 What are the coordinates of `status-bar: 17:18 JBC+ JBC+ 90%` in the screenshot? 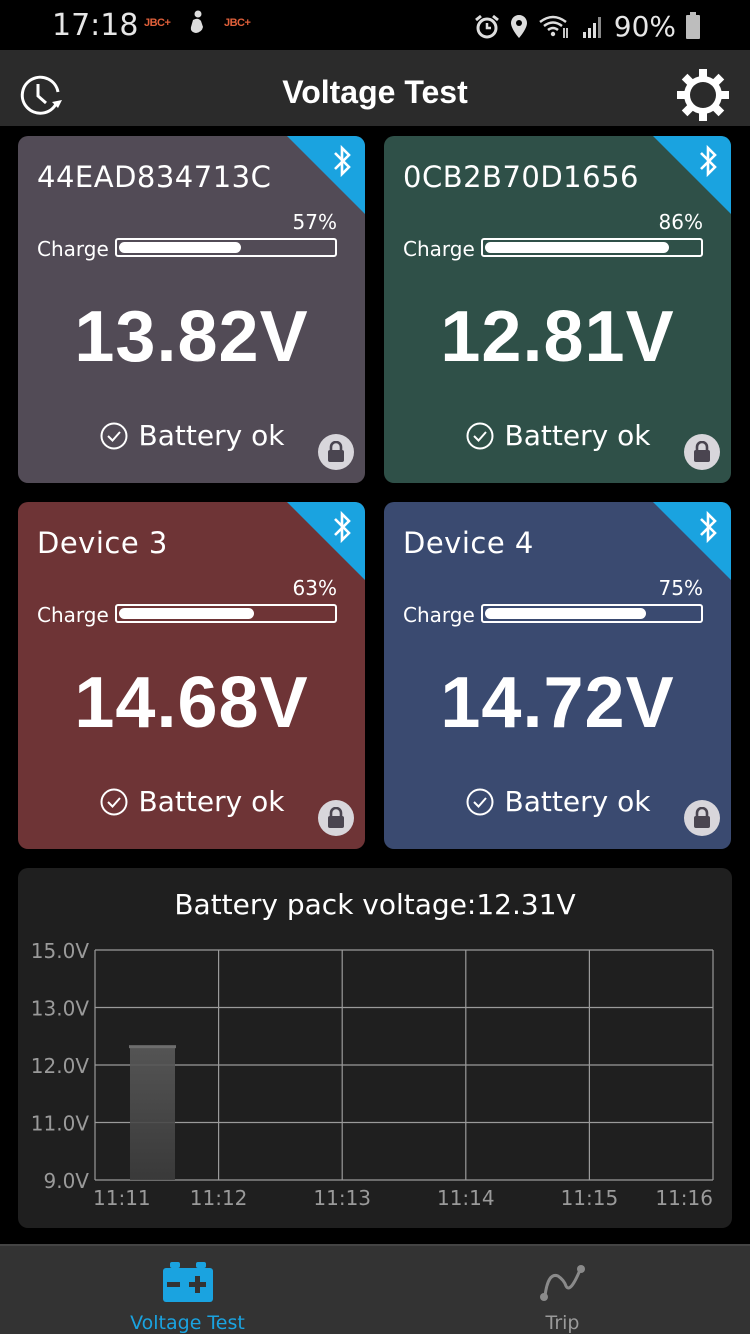 It's located at (375, 25).